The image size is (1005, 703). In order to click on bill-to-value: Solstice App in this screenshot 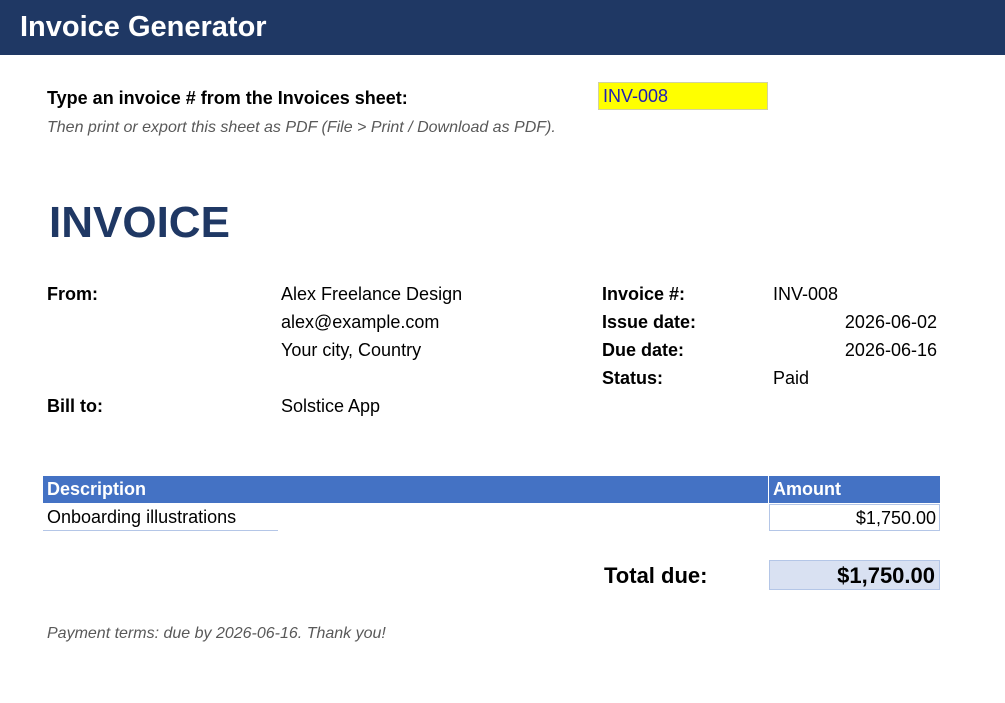, I will do `click(331, 406)`.